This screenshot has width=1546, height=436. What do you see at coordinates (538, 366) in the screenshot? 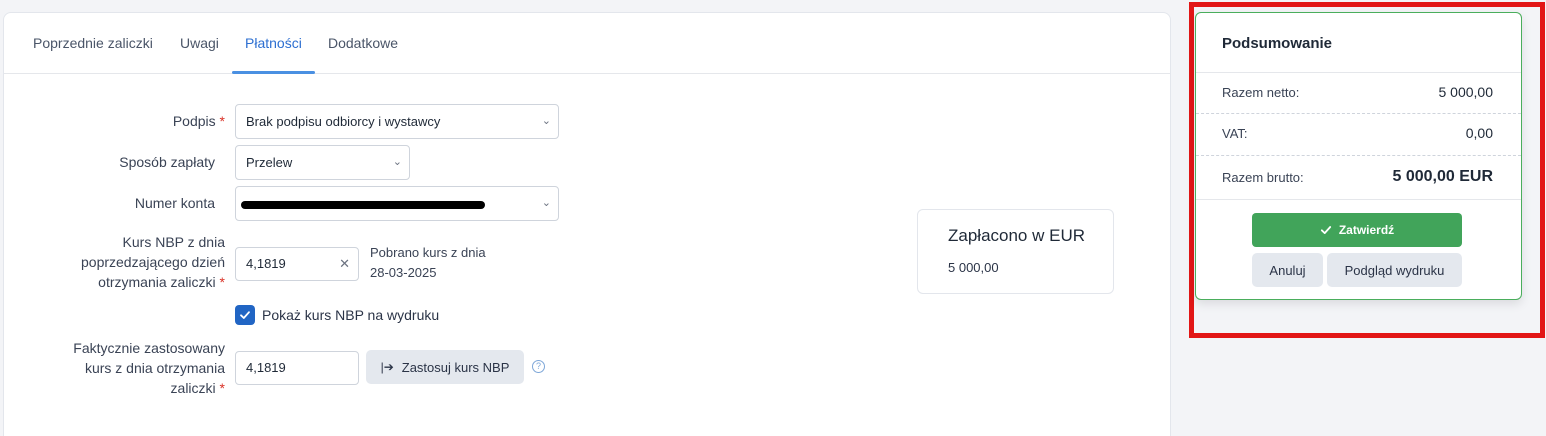
I see `help-icon: ?` at bounding box center [538, 366].